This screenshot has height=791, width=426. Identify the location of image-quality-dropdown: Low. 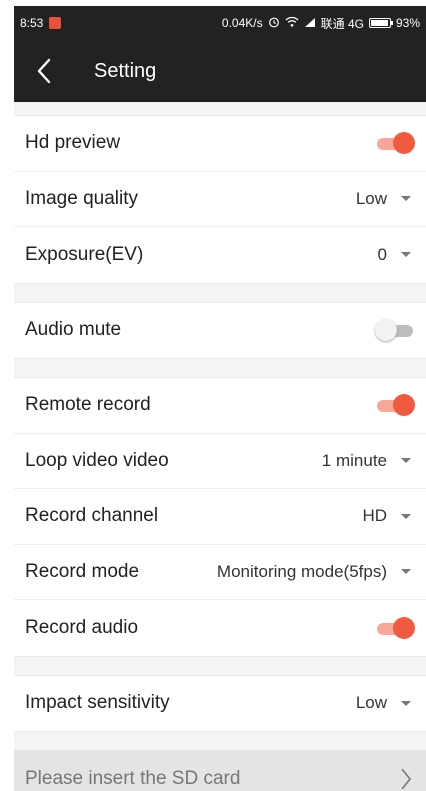
(385, 199).